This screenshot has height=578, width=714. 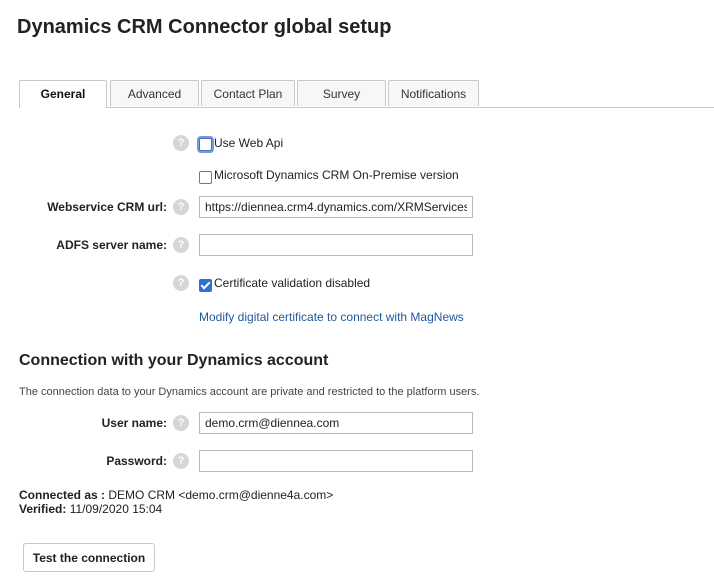 What do you see at coordinates (134, 423) in the screenshot?
I see `username-label: User name:` at bounding box center [134, 423].